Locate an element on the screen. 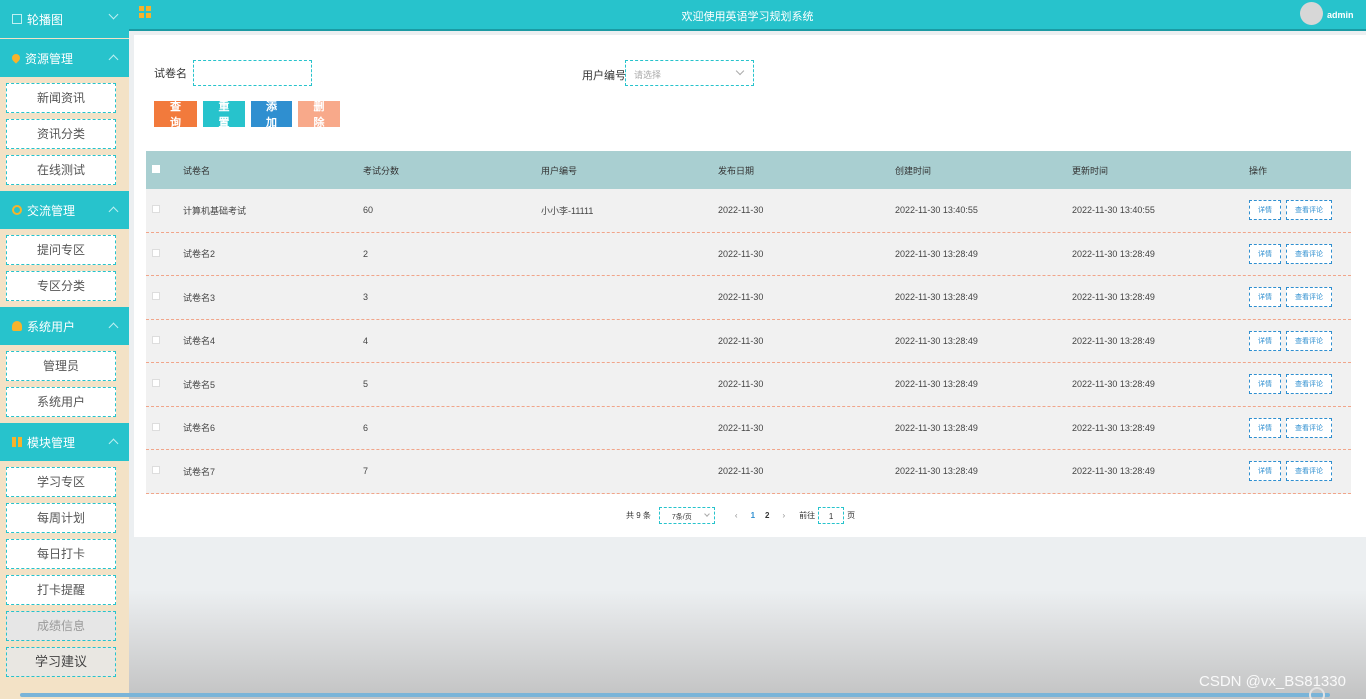  sidebar-item-scores: 成绩信息 is located at coordinates (61, 626).